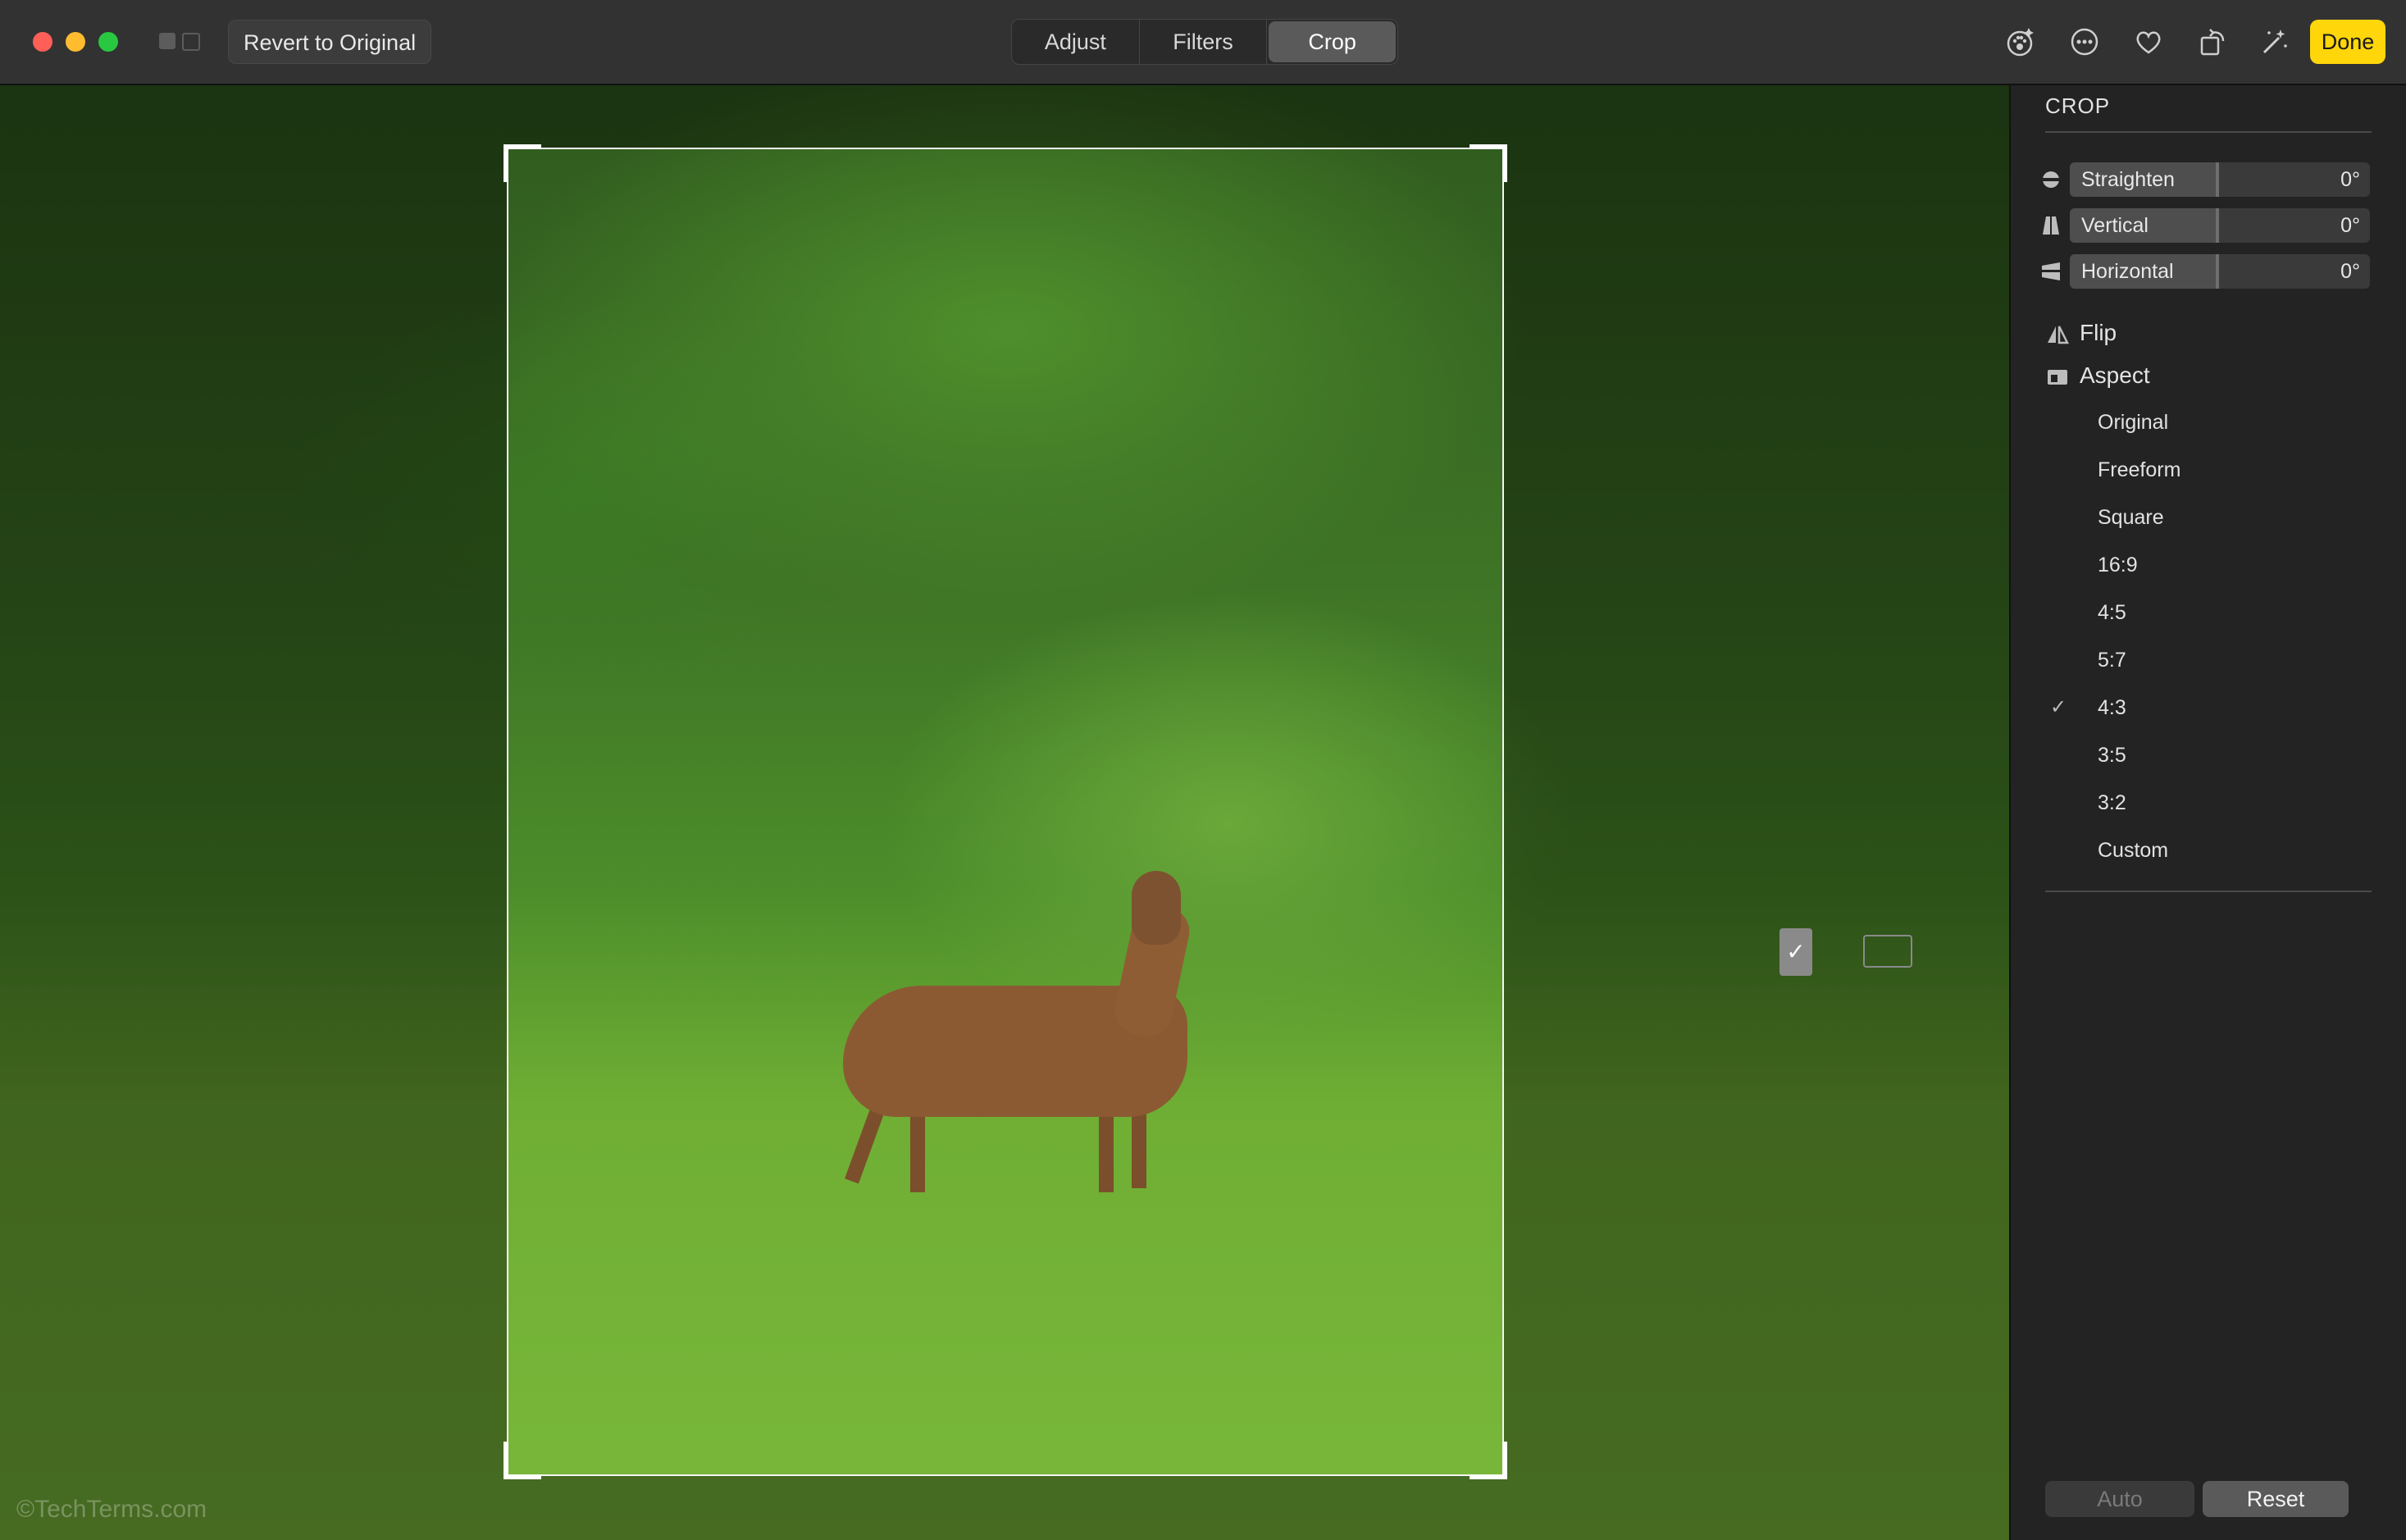 Image resolution: width=2406 pixels, height=1540 pixels. Describe the element at coordinates (330, 42) in the screenshot. I see `revert-to-original-button: Revert to Original` at that location.